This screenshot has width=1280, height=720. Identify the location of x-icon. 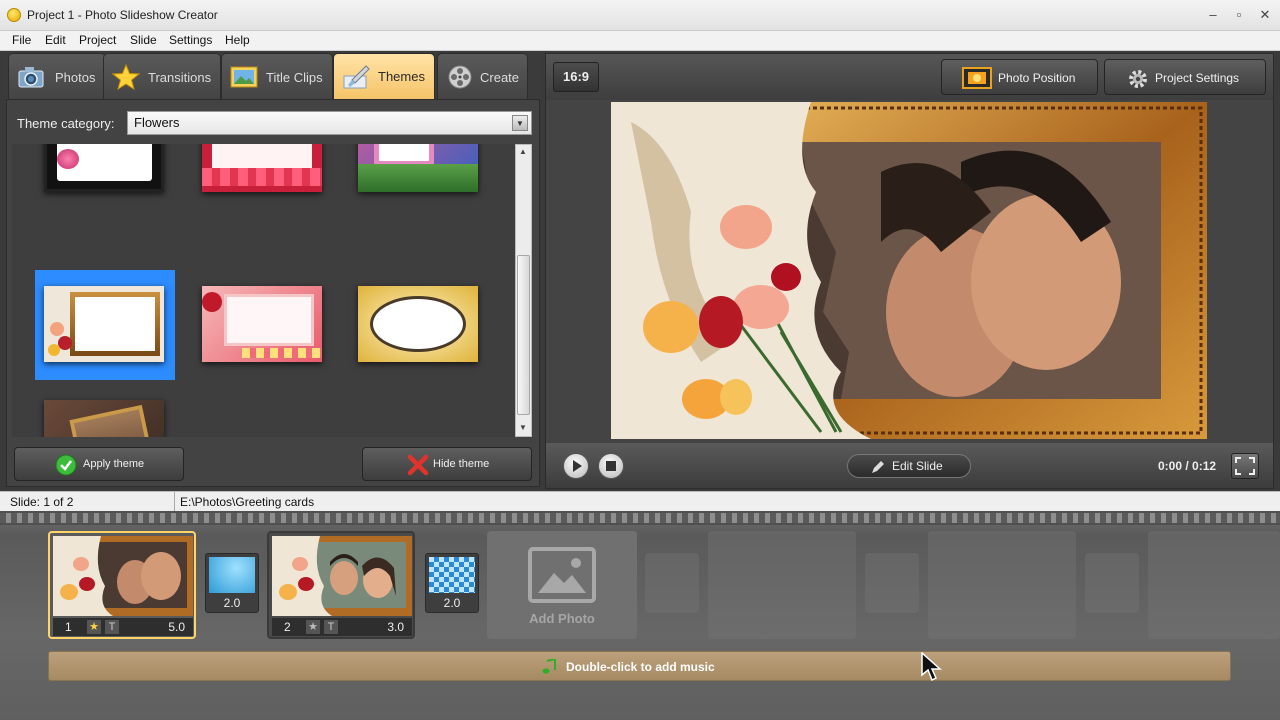
(418, 465).